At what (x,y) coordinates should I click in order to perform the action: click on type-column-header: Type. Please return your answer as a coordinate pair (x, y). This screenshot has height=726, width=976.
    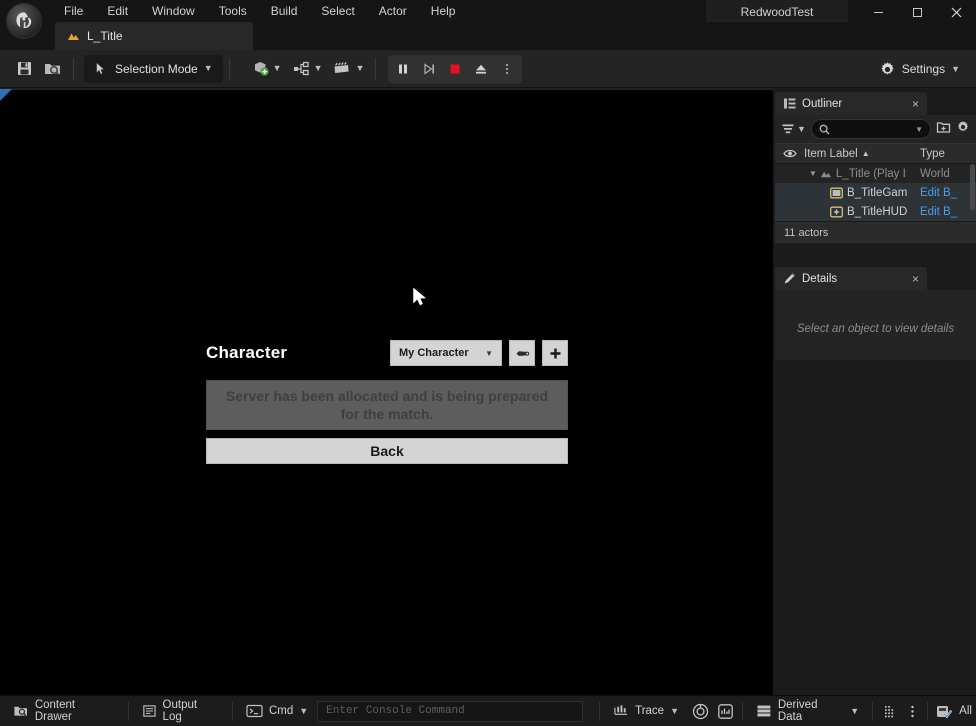
    Looking at the image, I should click on (948, 154).